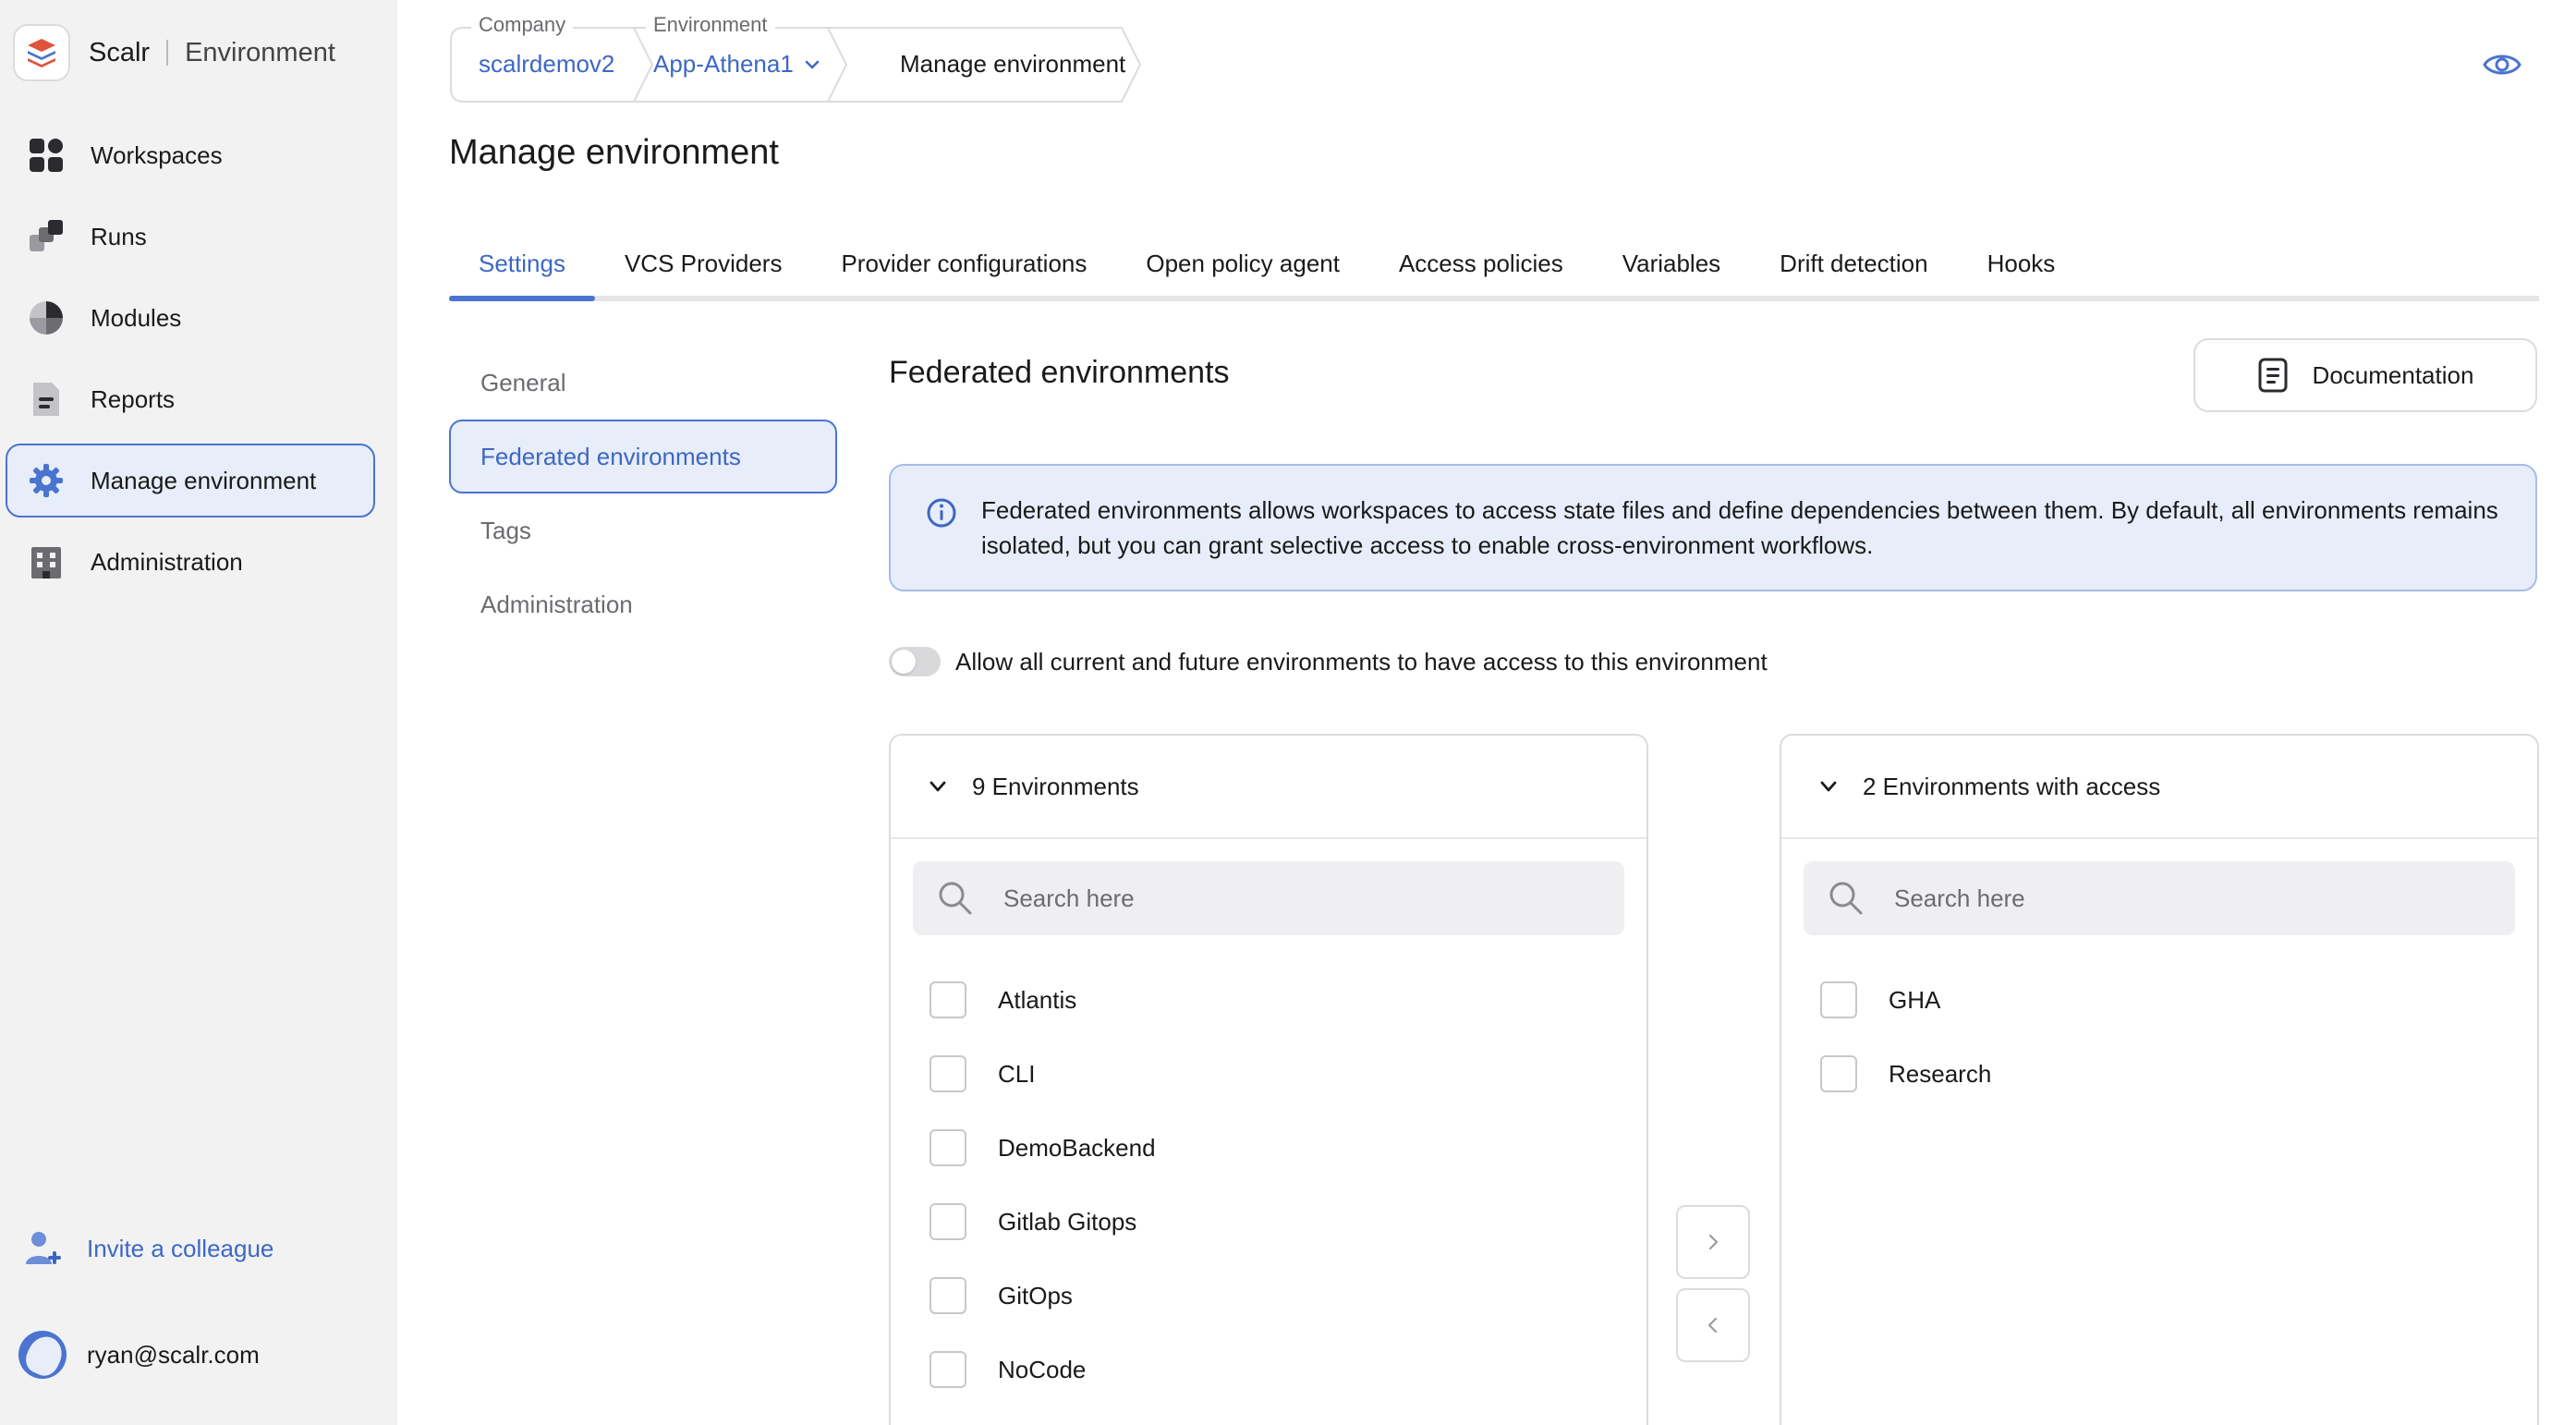 The image size is (2576, 1425). Describe the element at coordinates (1268, 787) in the screenshot. I see `available-environments-header: 9 Environments` at that location.